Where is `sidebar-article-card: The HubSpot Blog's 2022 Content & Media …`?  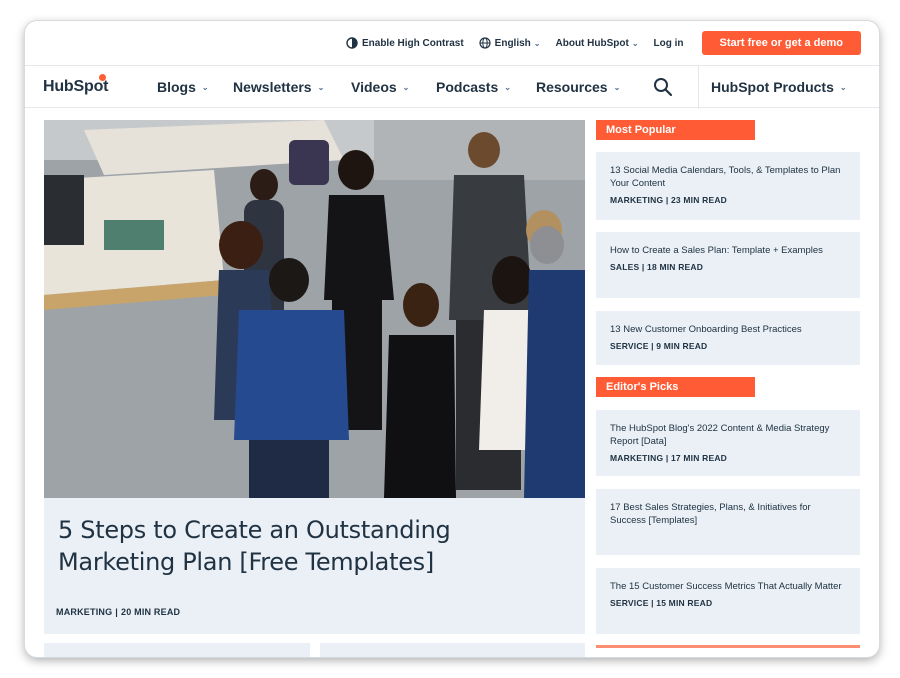
sidebar-article-card: The HubSpot Blog's 2022 Content & Media … is located at coordinates (728, 443).